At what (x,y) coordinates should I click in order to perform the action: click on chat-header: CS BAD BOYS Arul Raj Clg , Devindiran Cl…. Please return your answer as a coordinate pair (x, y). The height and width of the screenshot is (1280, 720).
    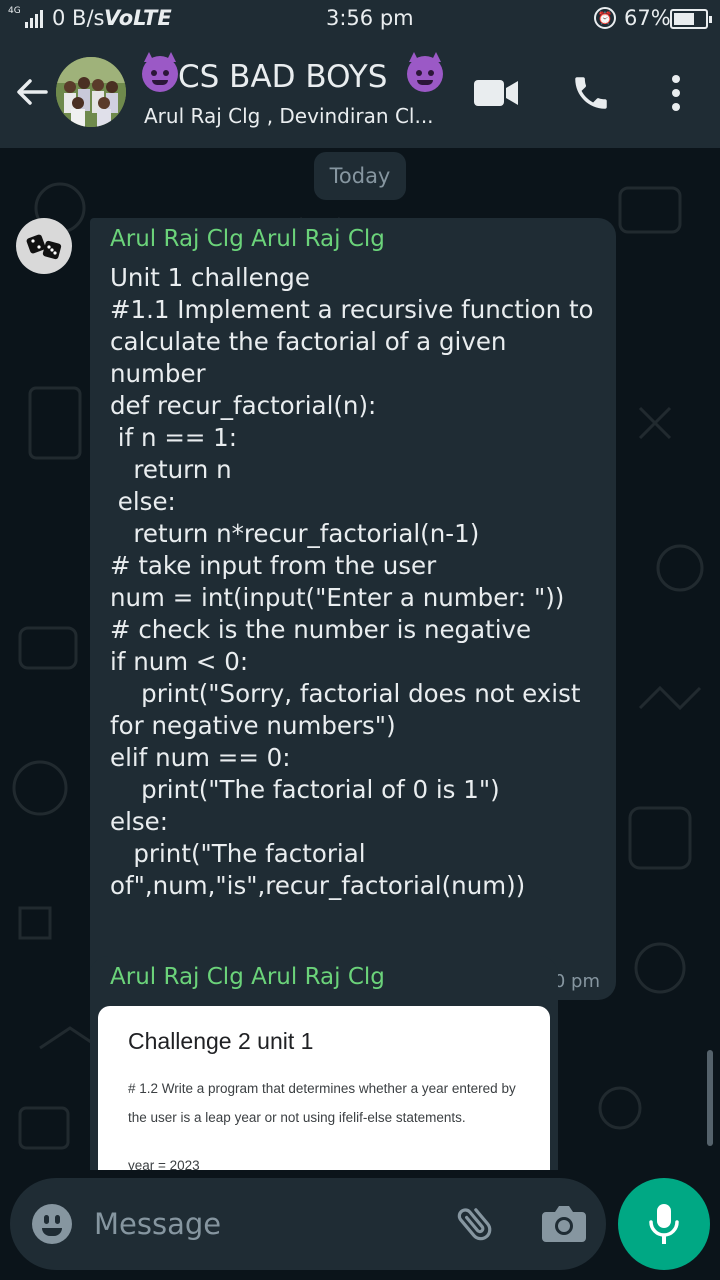
    Looking at the image, I should click on (360, 93).